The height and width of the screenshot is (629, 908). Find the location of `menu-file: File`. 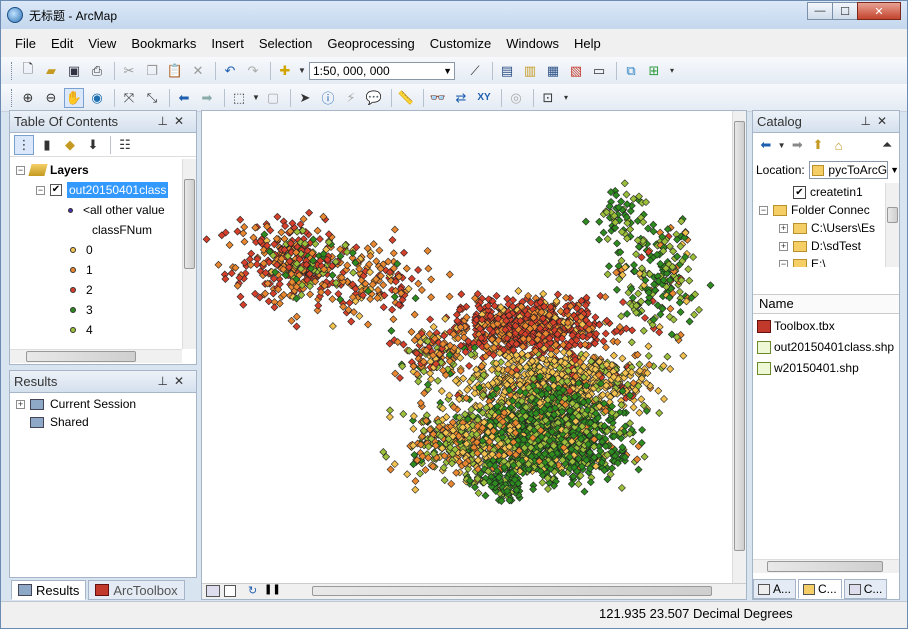

menu-file: File is located at coordinates (25, 43).